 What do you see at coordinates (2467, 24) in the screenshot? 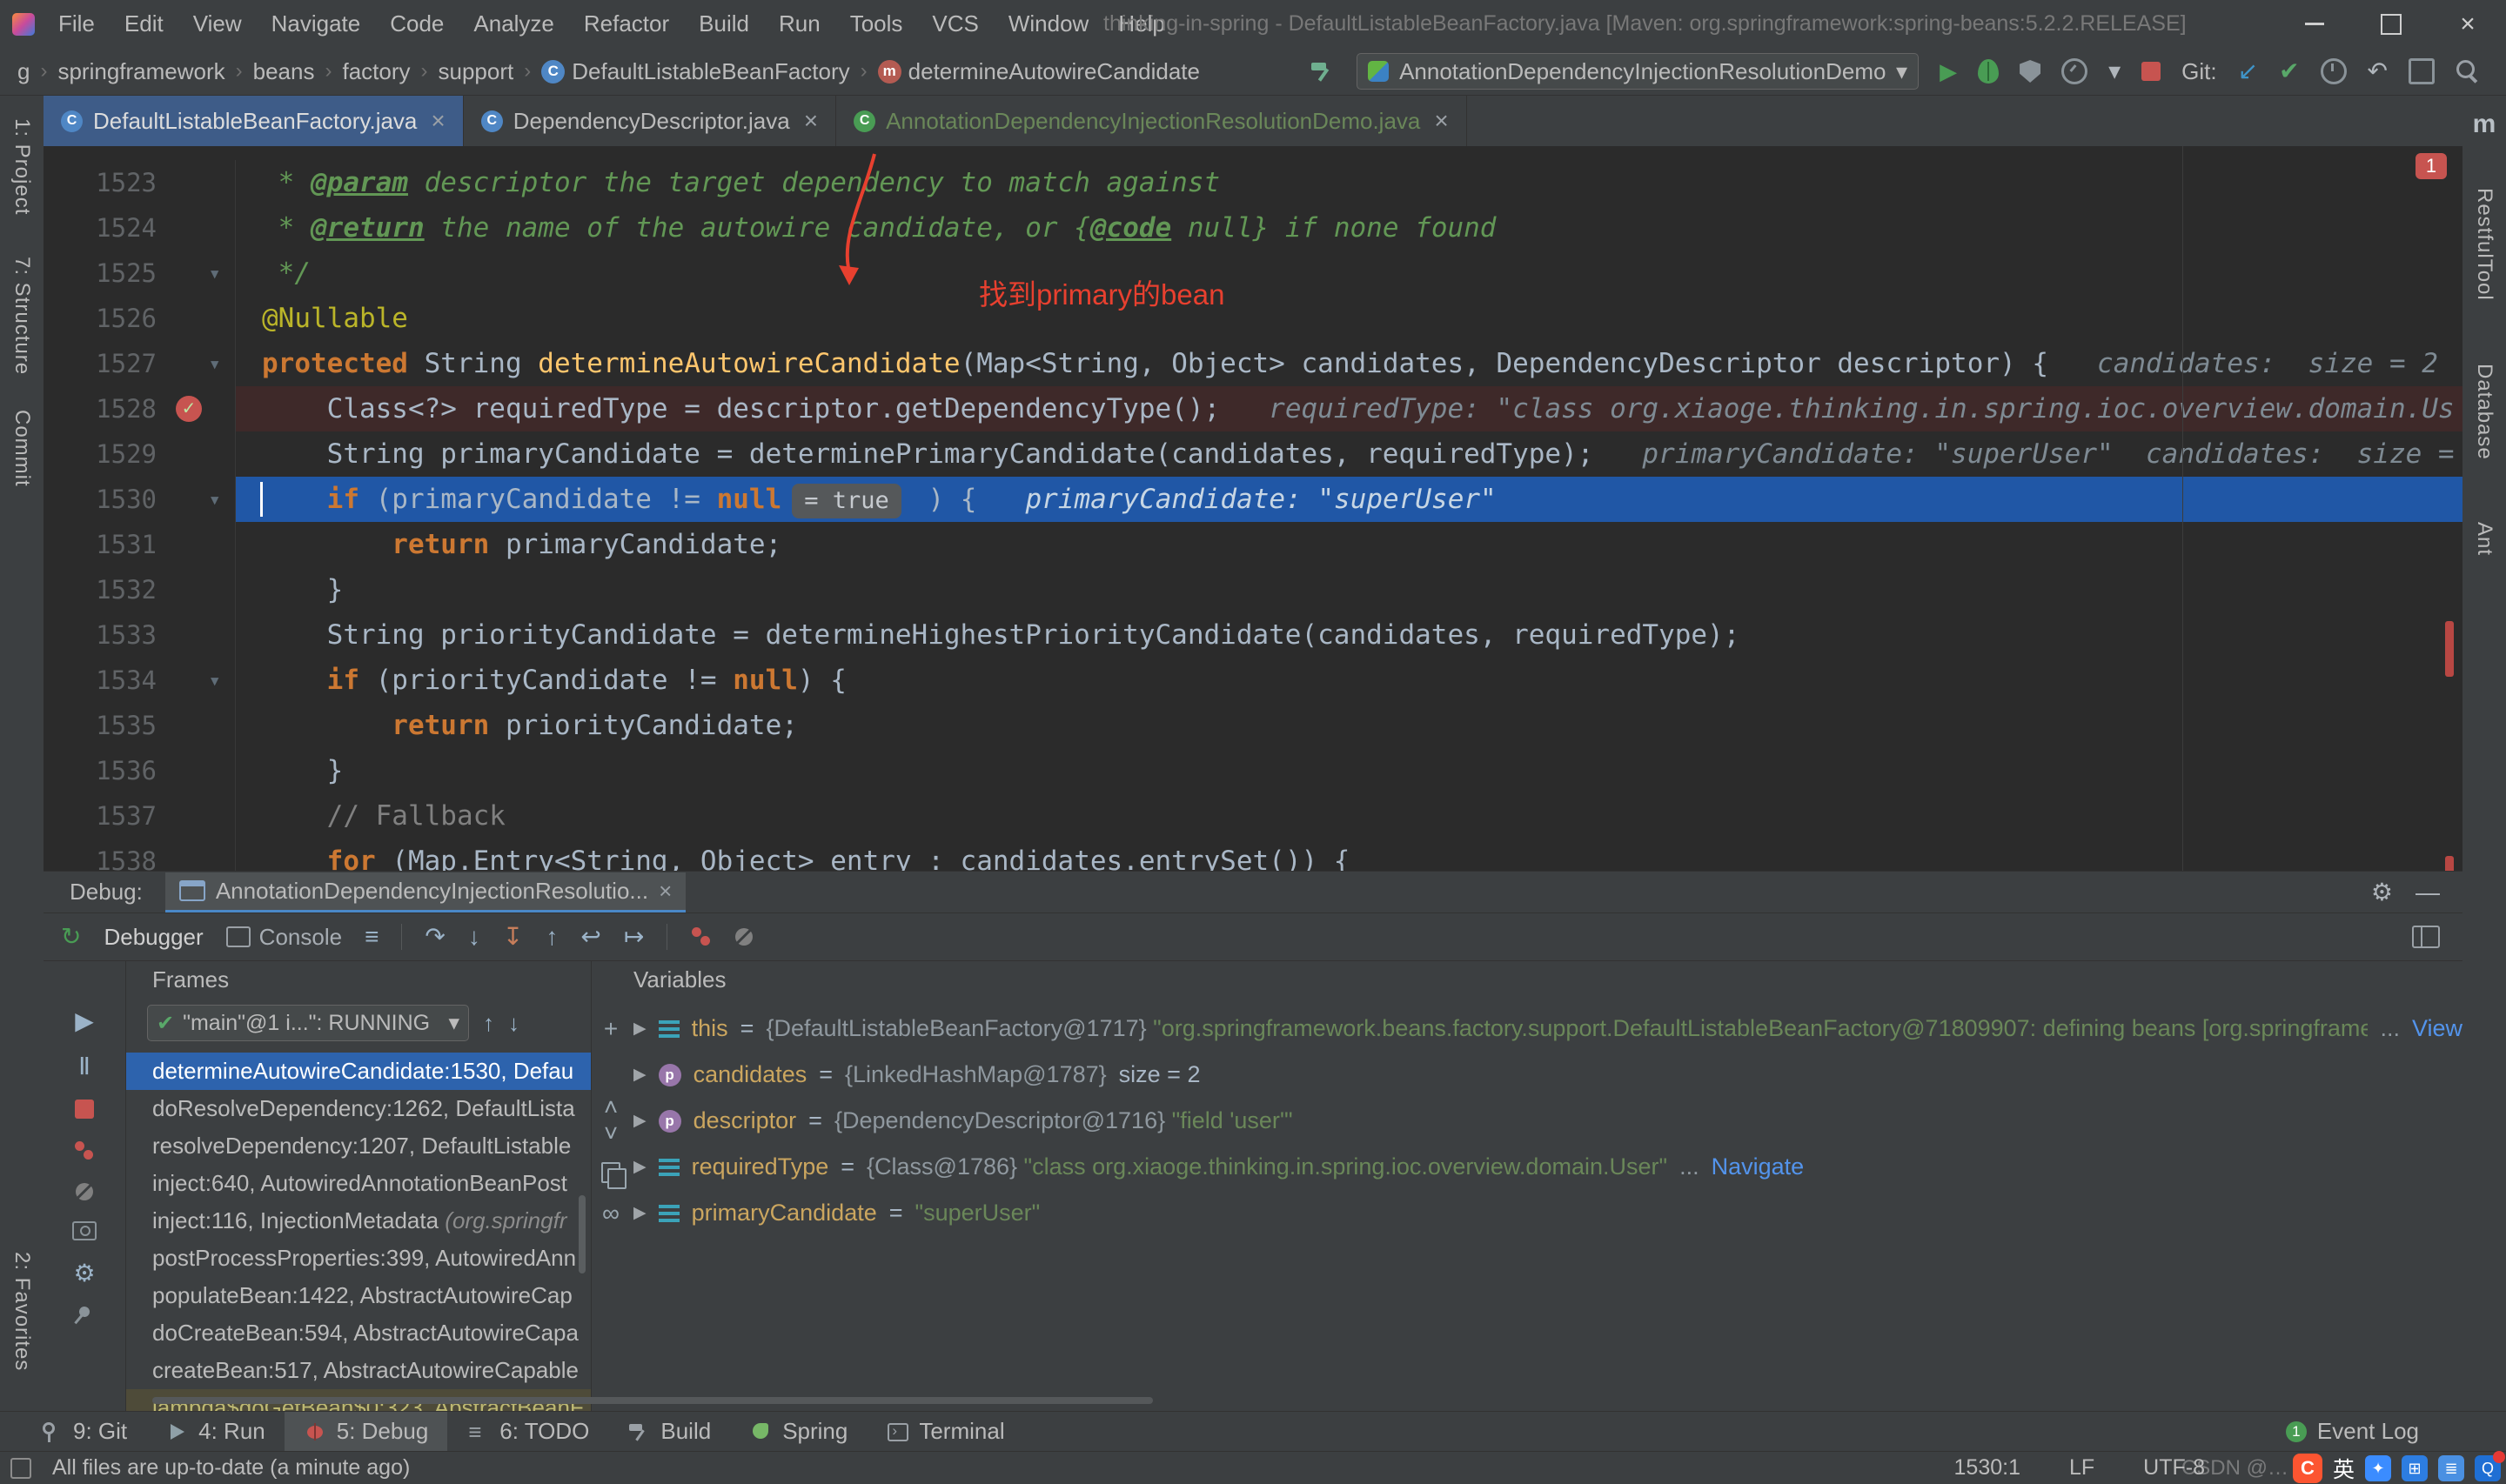
I see `close-button: ×` at bounding box center [2467, 24].